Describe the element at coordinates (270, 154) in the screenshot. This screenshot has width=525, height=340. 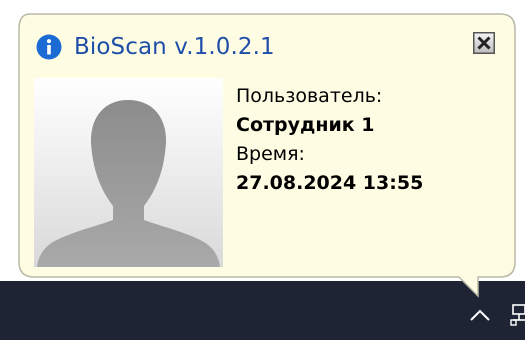
I see `time-label: Время:` at that location.